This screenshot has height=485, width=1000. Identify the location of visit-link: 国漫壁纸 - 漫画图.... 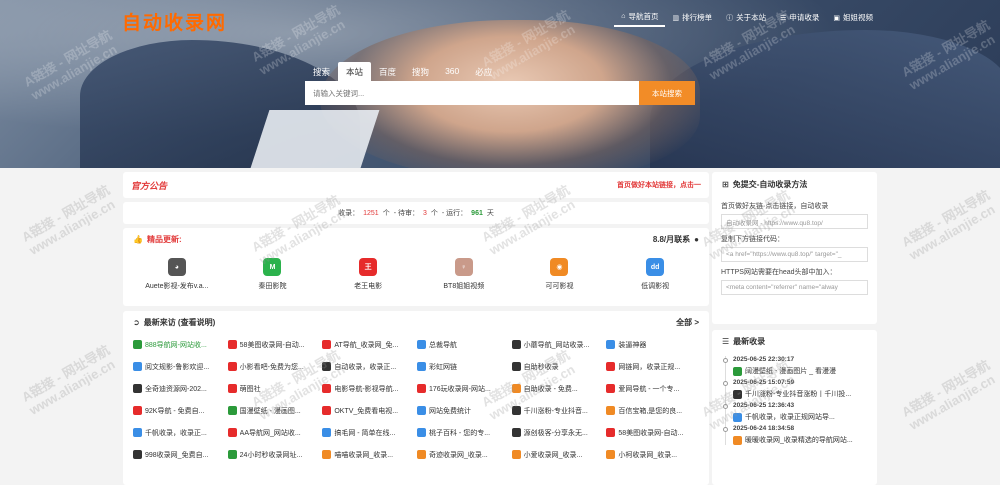
(274, 410).